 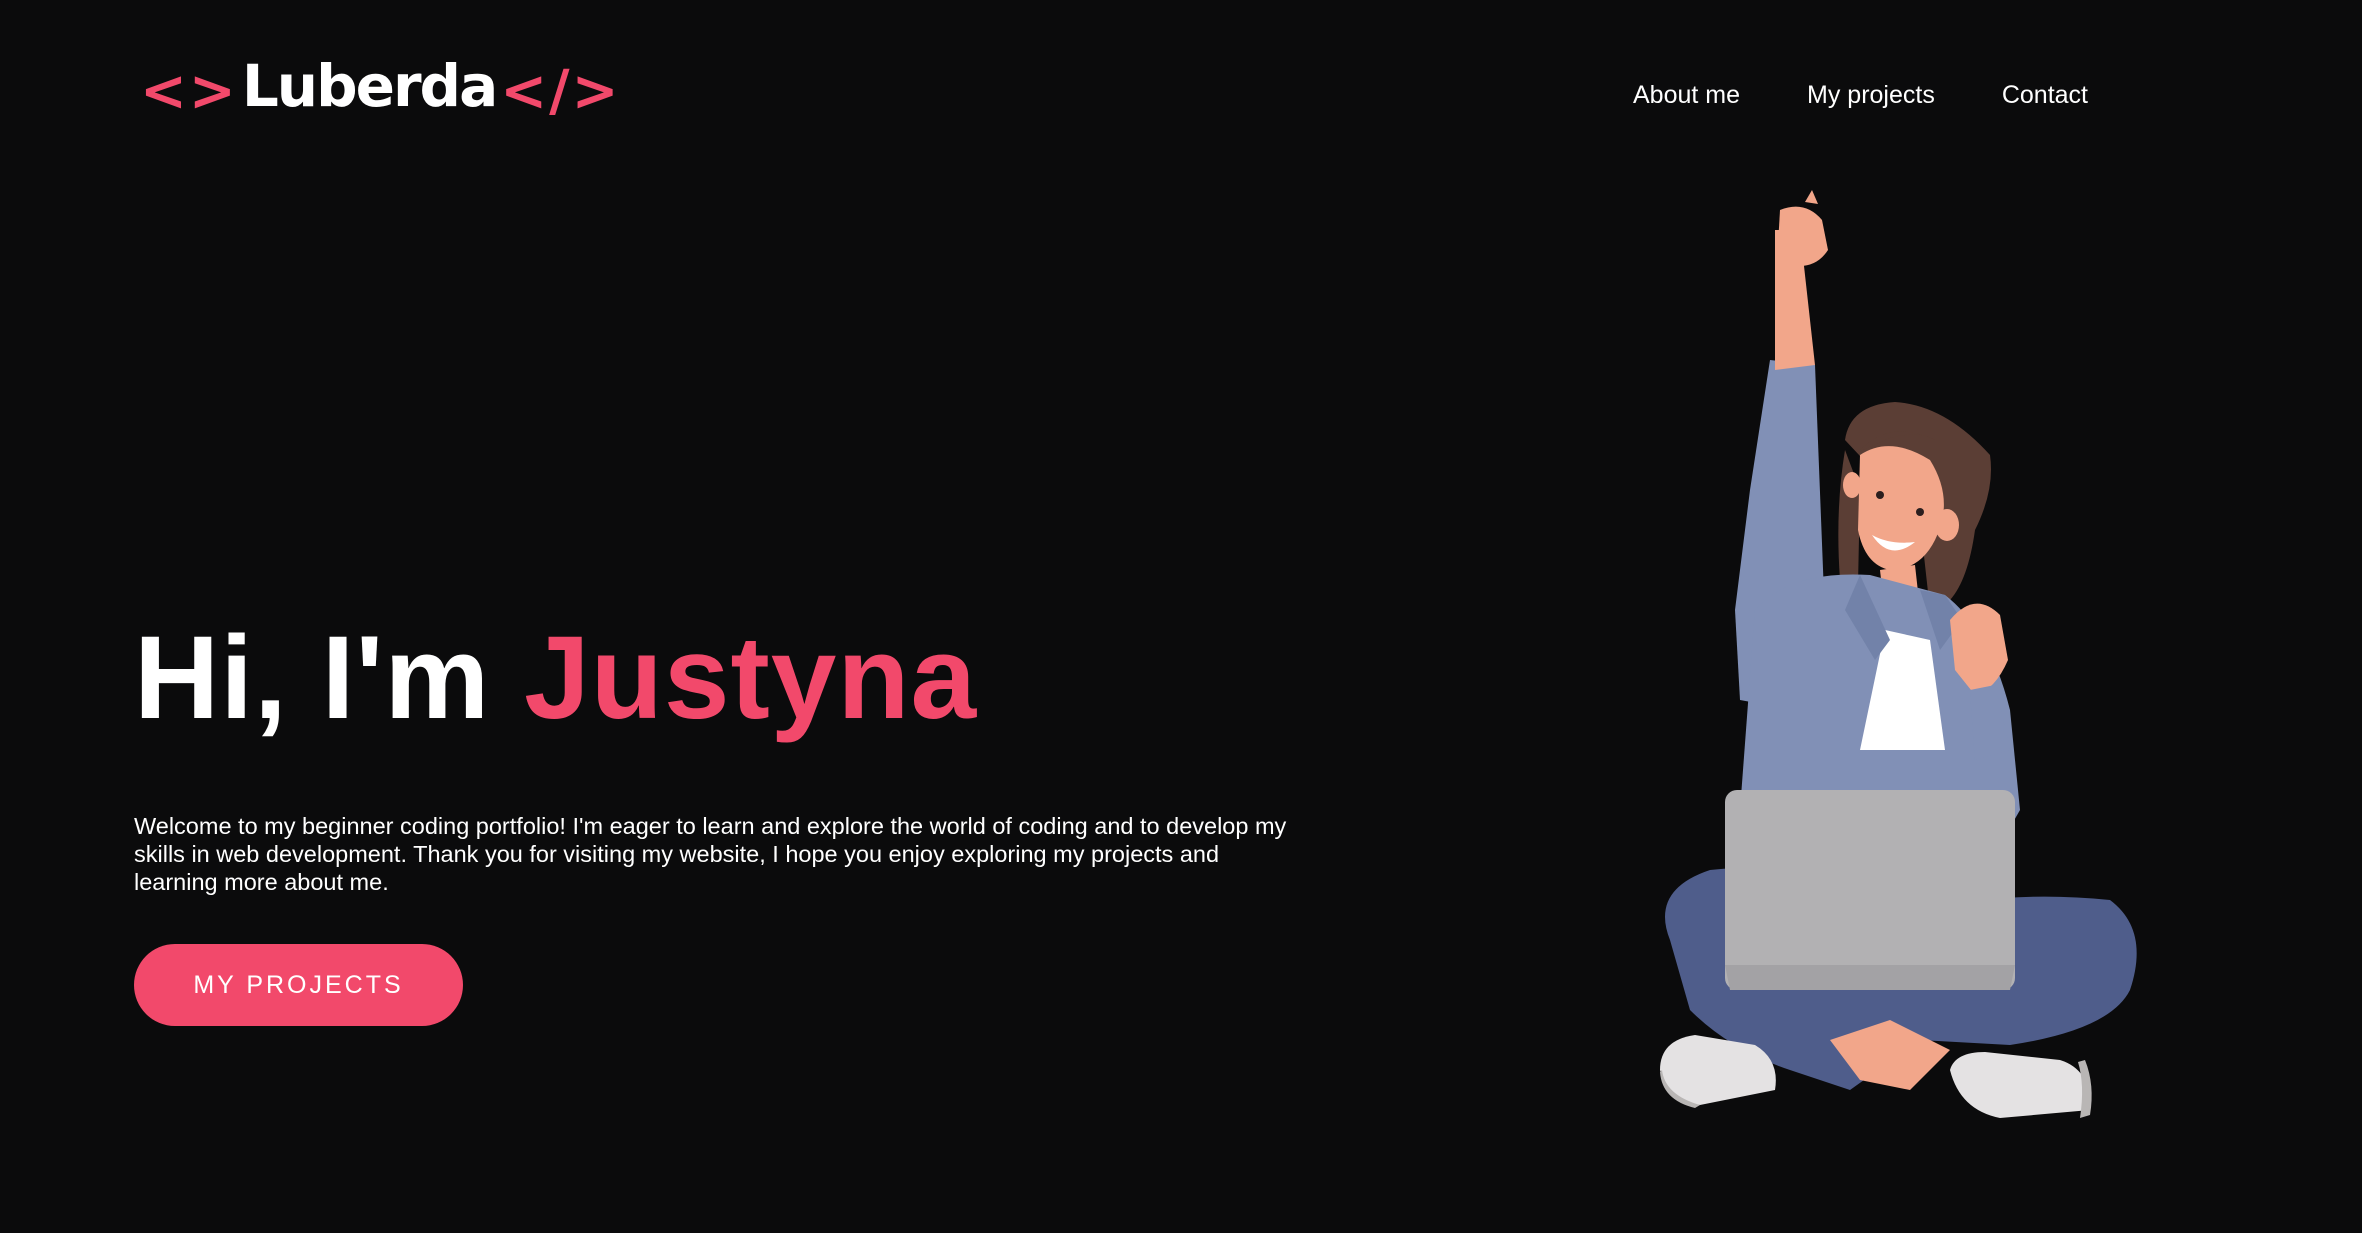 I want to click on main-nav: About me My projects Contact, so click(x=1860, y=95).